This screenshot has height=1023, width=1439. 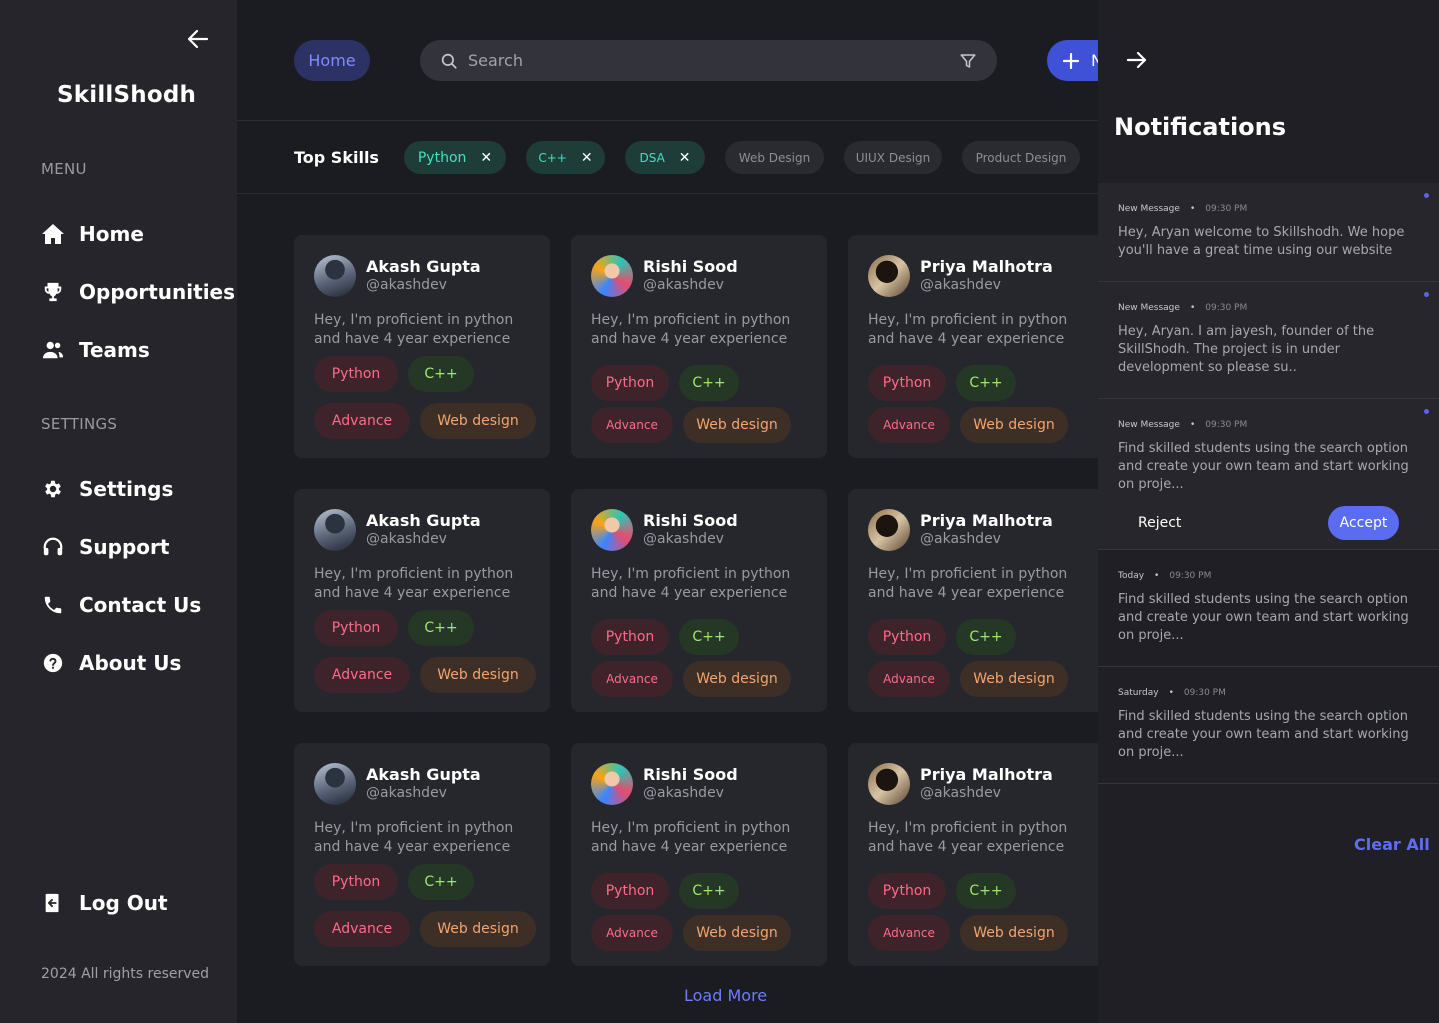 What do you see at coordinates (198, 39) in the screenshot?
I see `arrow-left-icon` at bounding box center [198, 39].